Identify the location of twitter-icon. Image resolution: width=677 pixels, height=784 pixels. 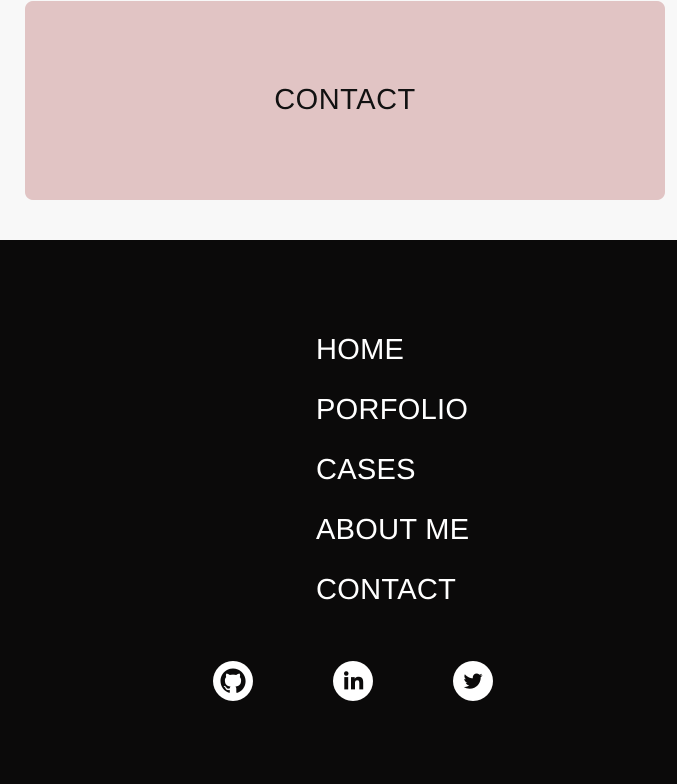
(473, 681).